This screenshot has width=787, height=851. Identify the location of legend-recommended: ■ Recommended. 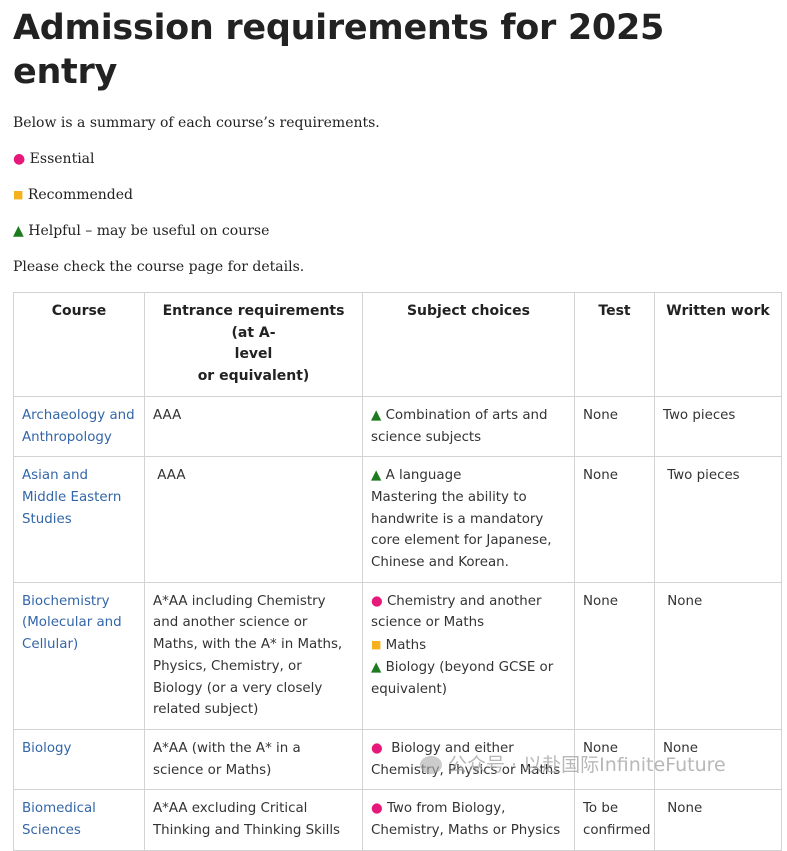
(393, 195).